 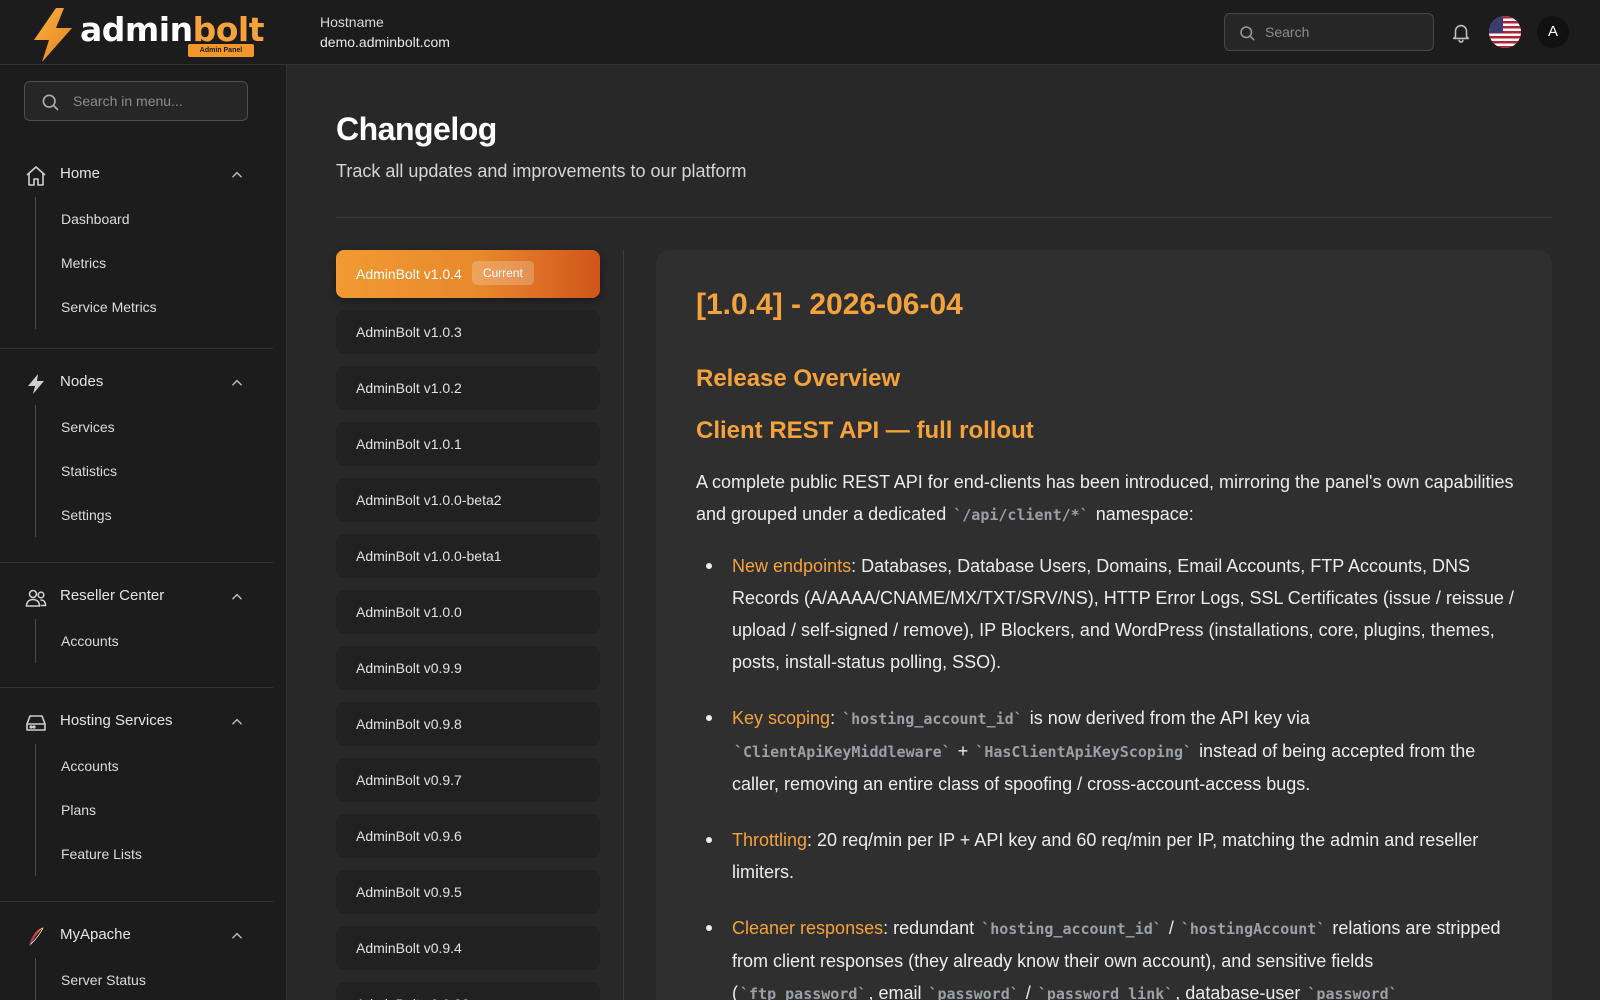 I want to click on sidebar-item-metrics: Metrics, so click(x=154, y=263).